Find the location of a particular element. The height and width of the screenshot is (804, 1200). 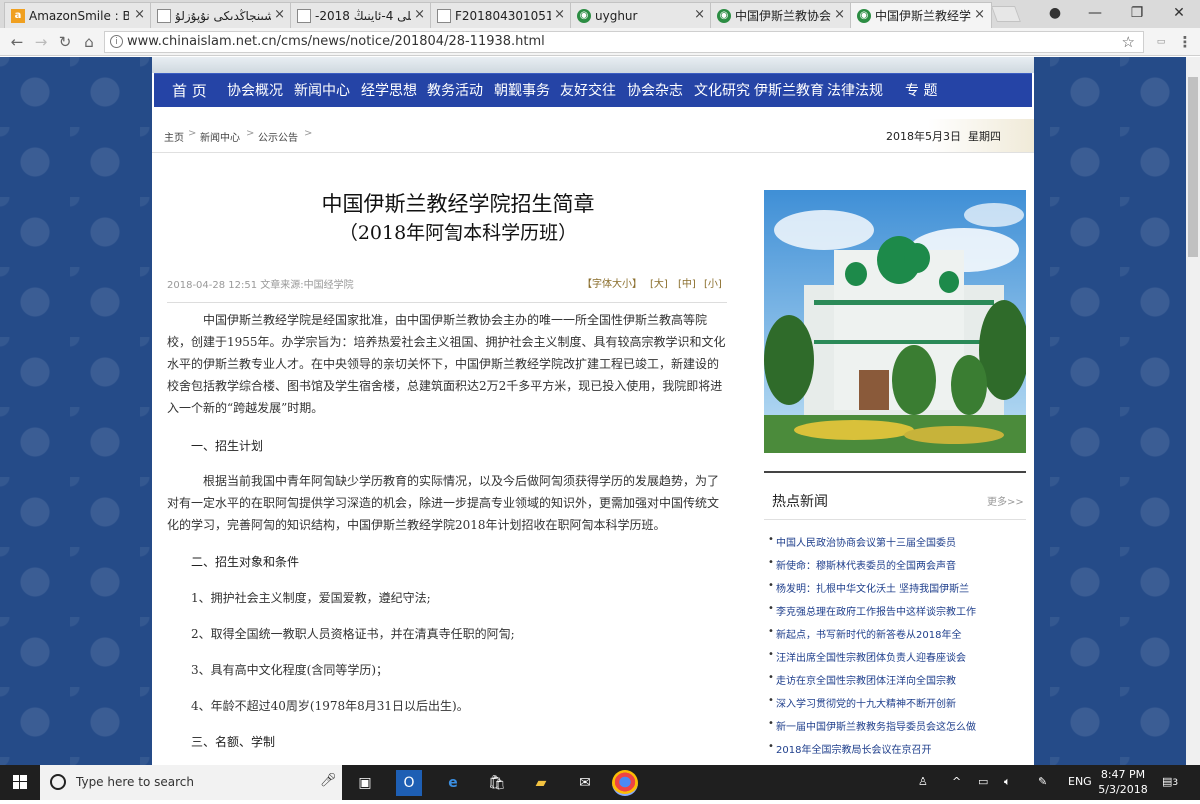

browser-tab: ◉ uyghur × is located at coordinates (641, 15).